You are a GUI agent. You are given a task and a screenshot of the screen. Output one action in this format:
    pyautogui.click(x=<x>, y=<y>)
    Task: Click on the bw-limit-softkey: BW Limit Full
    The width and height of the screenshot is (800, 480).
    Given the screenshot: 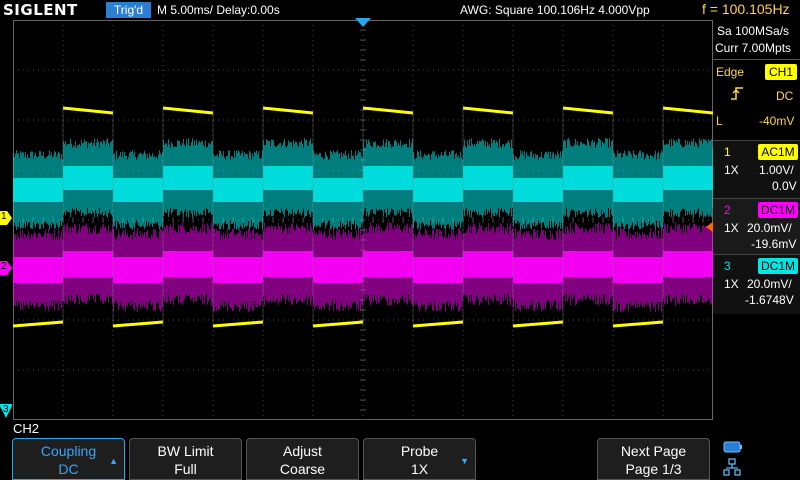 What is the action you would take?
    pyautogui.click(x=185, y=459)
    